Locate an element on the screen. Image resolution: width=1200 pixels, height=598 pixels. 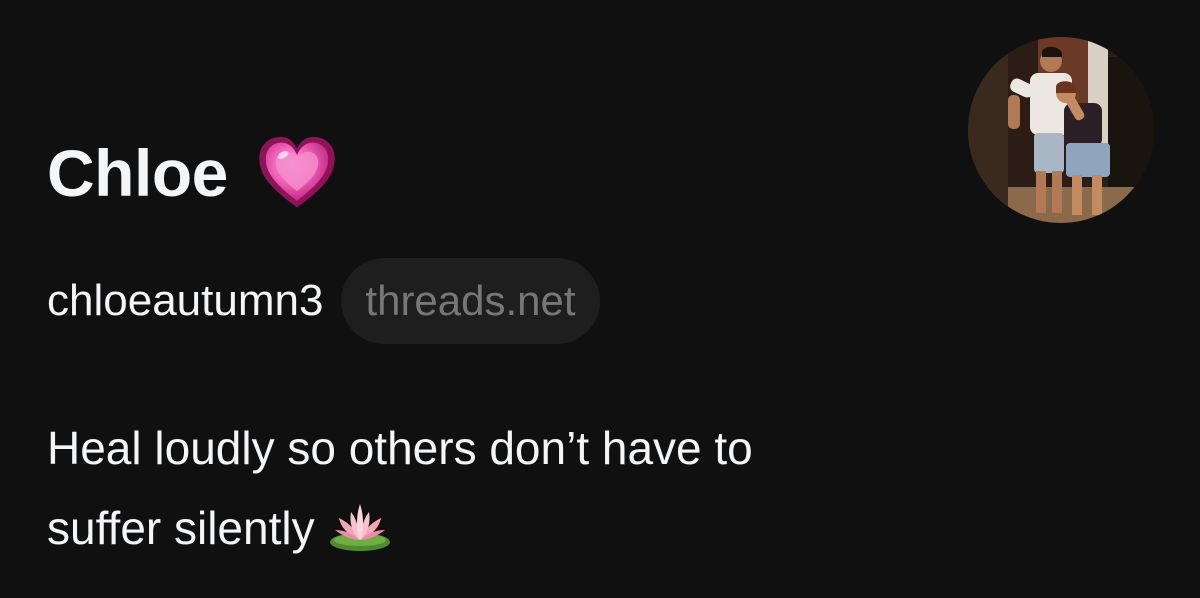
bio-line: Heal loudly so others don’t have to is located at coordinates (400, 448).